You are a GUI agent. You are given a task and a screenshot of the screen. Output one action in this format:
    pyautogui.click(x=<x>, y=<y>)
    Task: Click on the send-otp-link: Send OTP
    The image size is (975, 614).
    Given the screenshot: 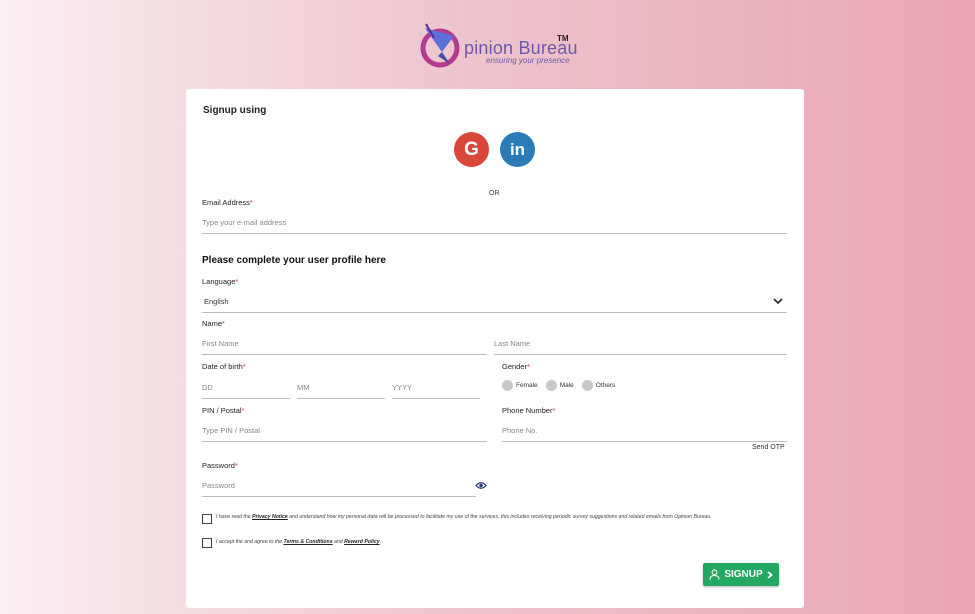 What is the action you would take?
    pyautogui.click(x=768, y=447)
    